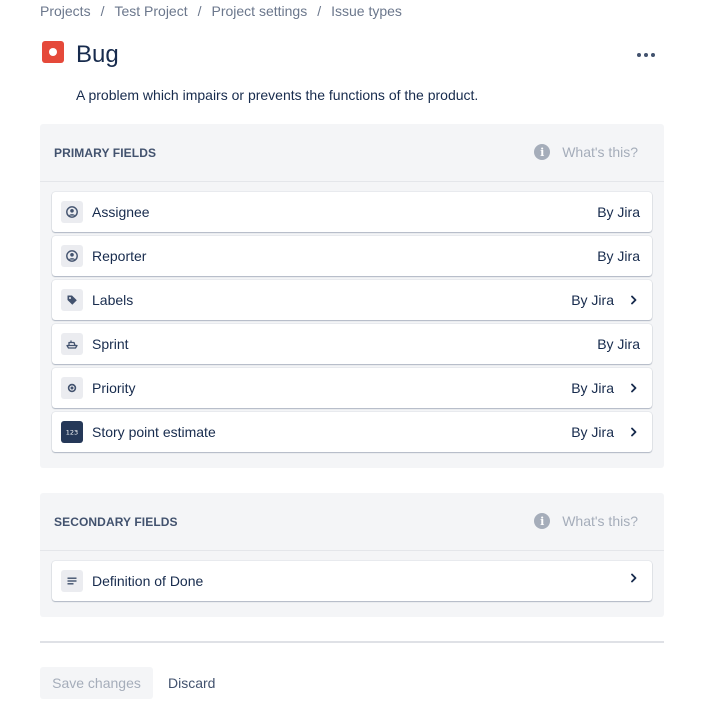  What do you see at coordinates (366, 11) in the screenshot?
I see `breadcrumb-issue-types: Issue types` at bounding box center [366, 11].